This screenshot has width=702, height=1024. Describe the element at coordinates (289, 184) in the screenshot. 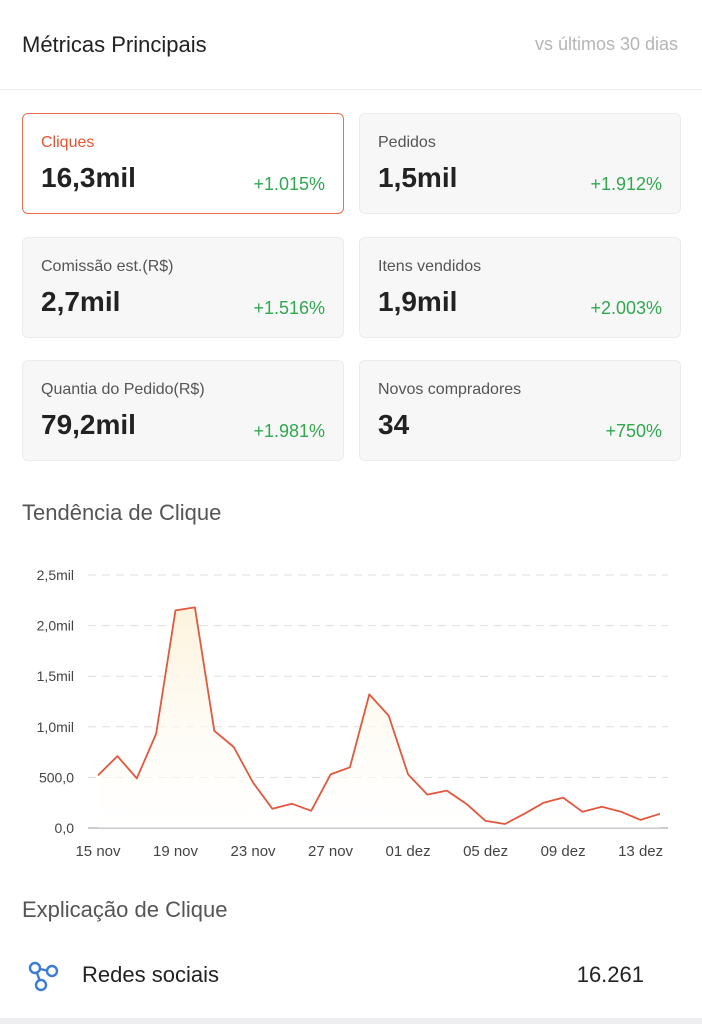

I see `metric-delta: +1.015%` at that location.